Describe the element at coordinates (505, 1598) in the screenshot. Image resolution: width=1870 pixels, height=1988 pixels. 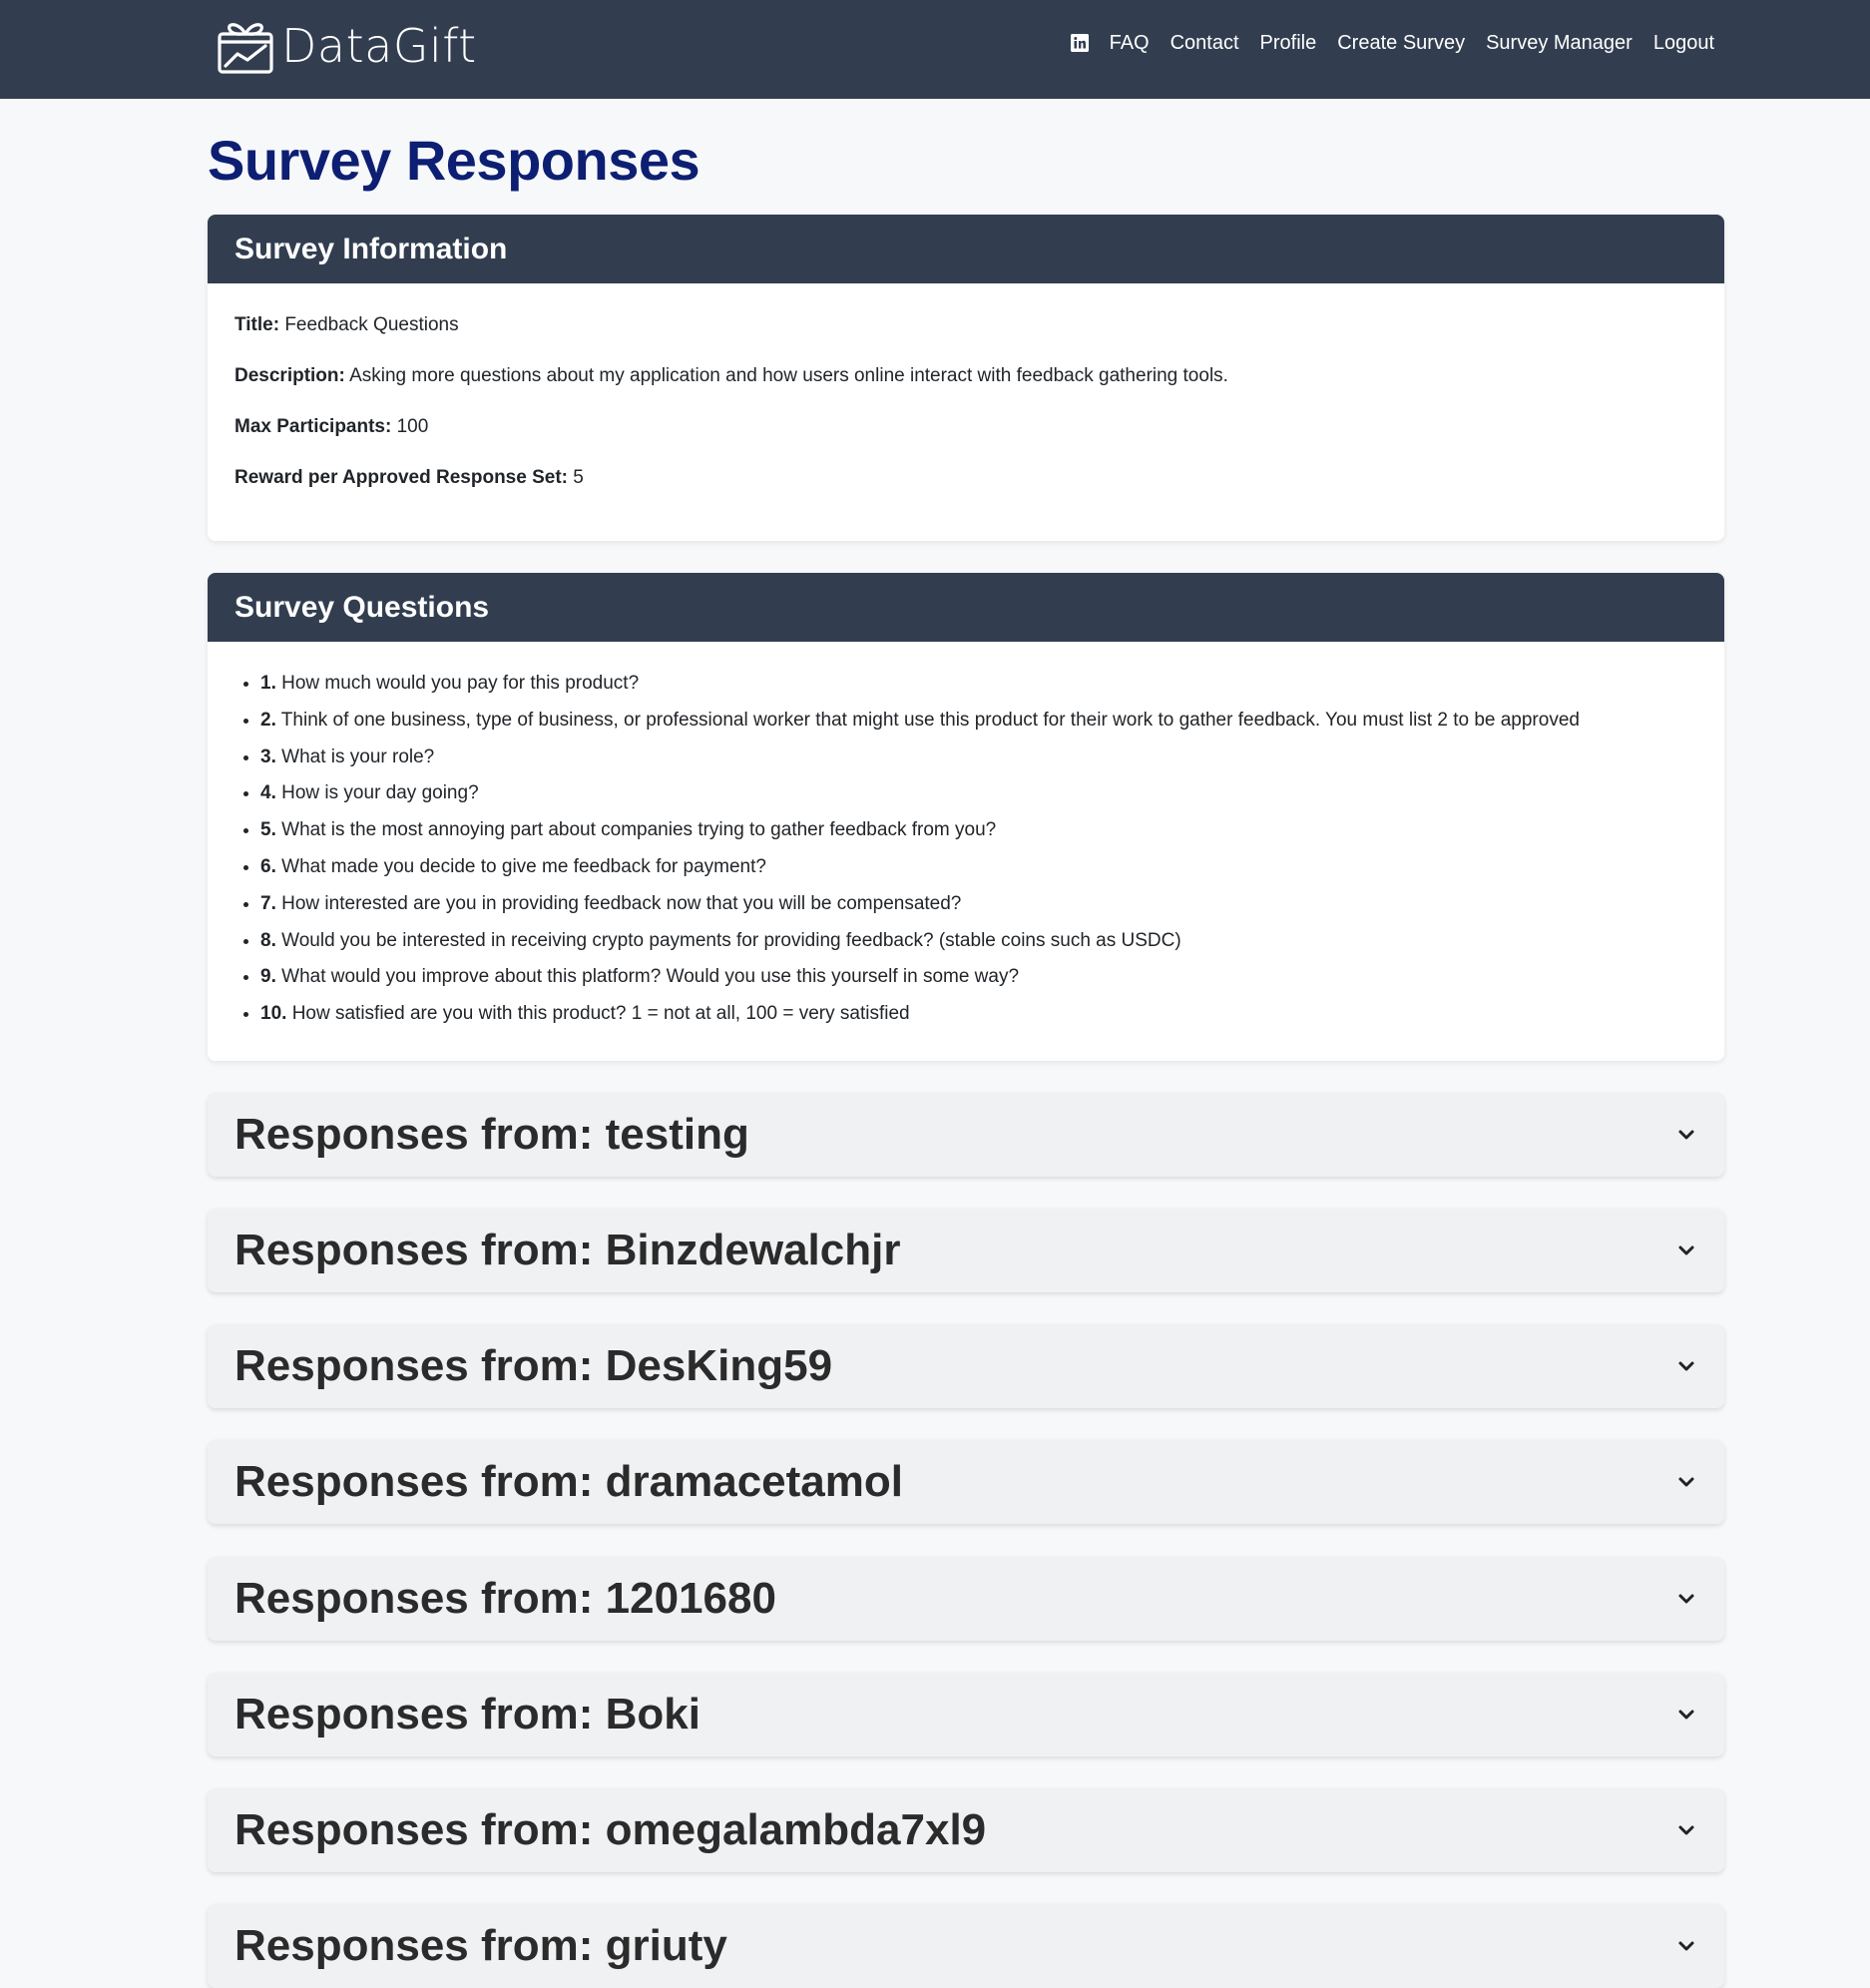
I see `response-accordion-title: Responses from: 1201680` at that location.